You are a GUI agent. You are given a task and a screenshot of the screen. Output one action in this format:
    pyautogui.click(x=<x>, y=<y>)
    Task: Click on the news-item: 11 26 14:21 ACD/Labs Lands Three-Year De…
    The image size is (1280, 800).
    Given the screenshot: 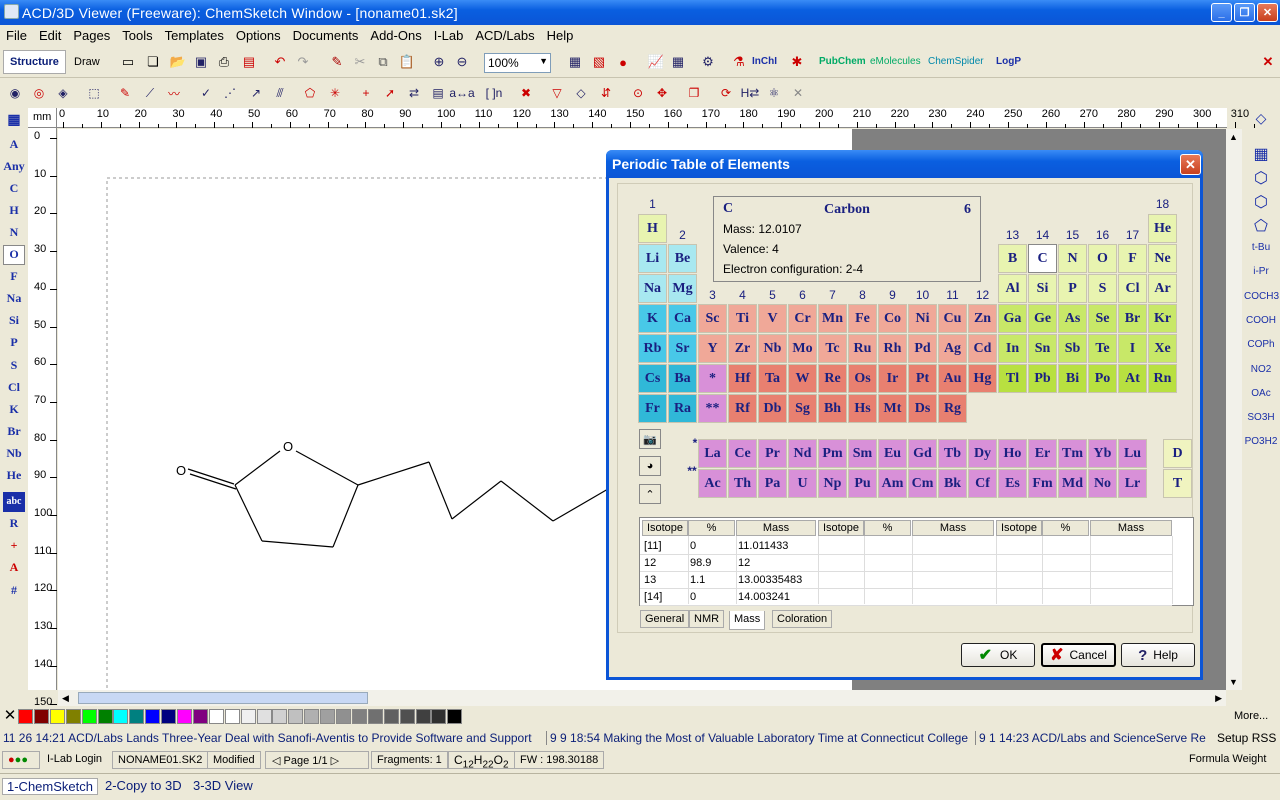 What is the action you would take?
    pyautogui.click(x=267, y=738)
    